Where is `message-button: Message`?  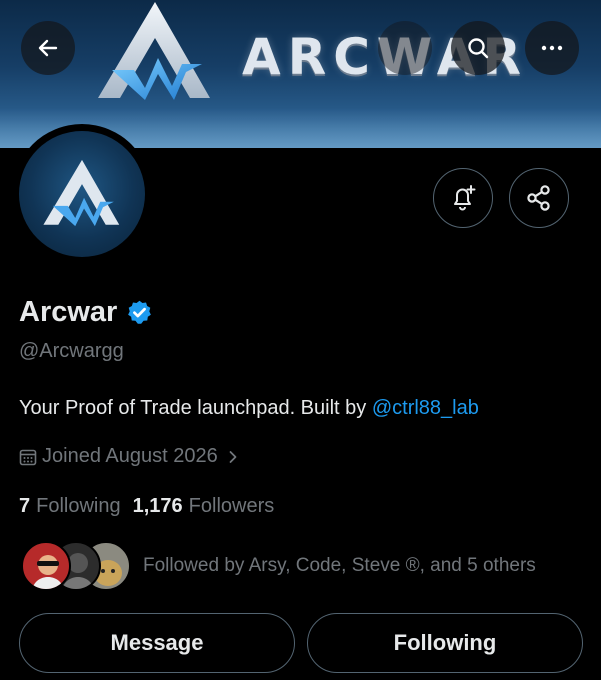
message-button: Message is located at coordinates (157, 643).